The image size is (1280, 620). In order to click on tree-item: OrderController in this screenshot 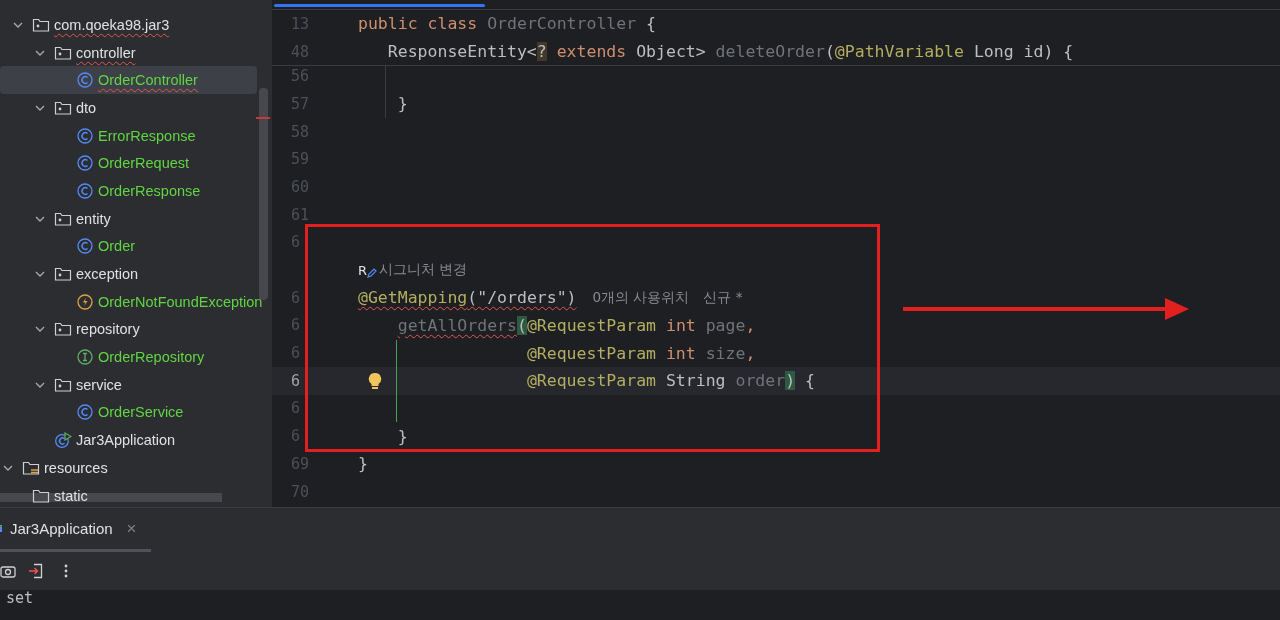, I will do `click(128, 80)`.